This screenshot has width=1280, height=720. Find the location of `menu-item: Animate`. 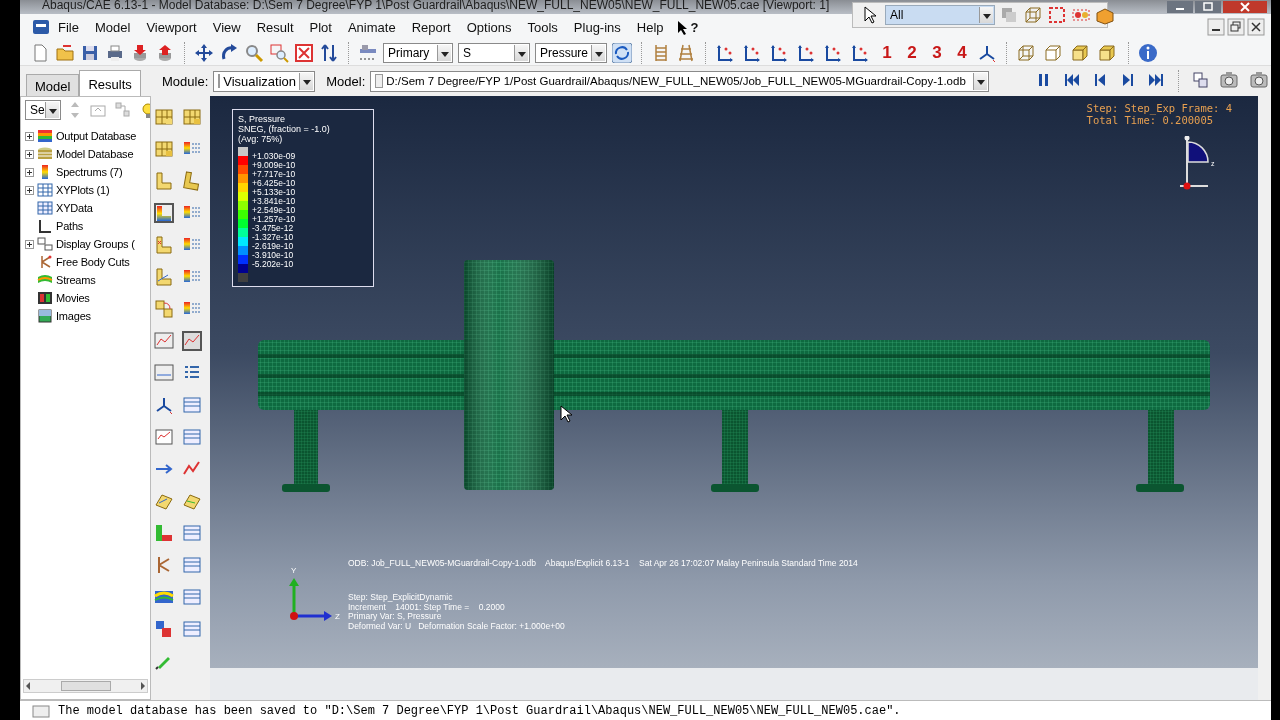

menu-item: Animate is located at coordinates (371, 27).